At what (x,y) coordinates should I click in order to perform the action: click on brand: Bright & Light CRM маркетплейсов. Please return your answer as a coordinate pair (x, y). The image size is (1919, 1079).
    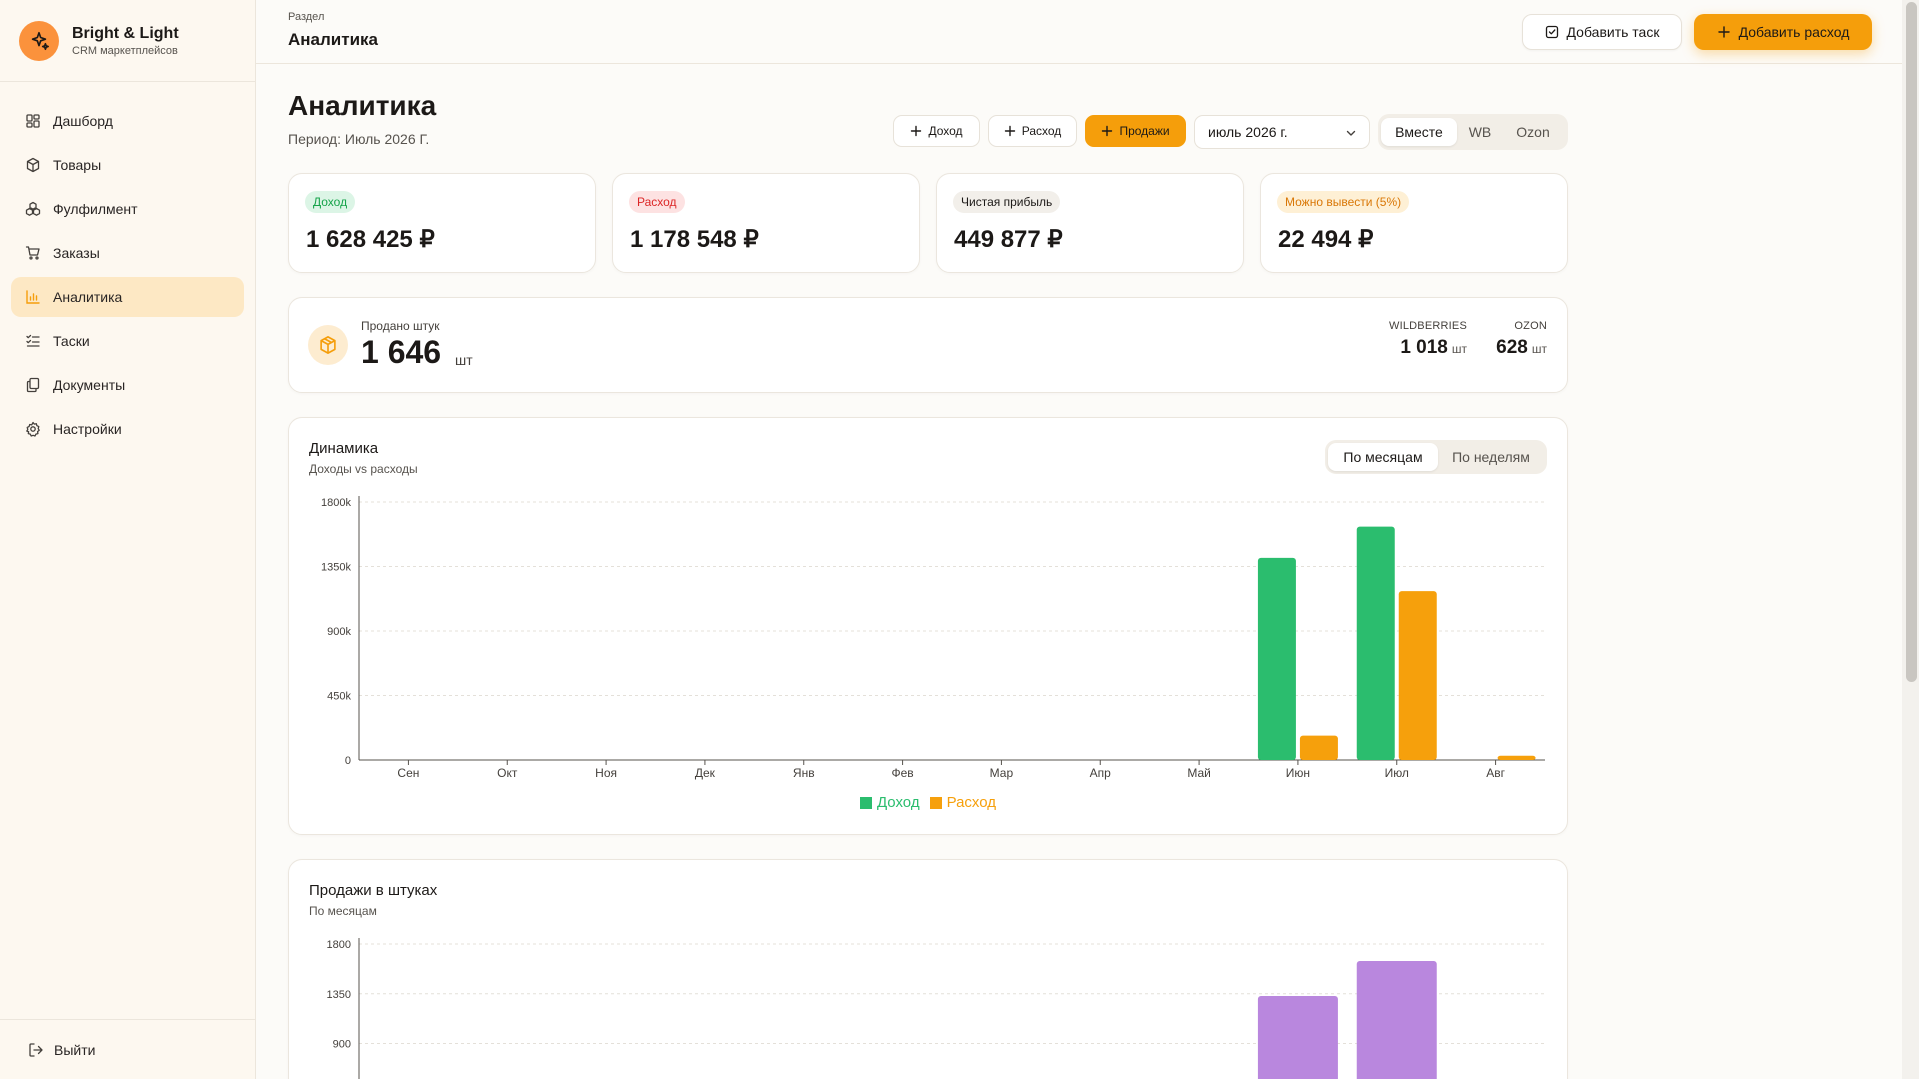
    Looking at the image, I should click on (127, 41).